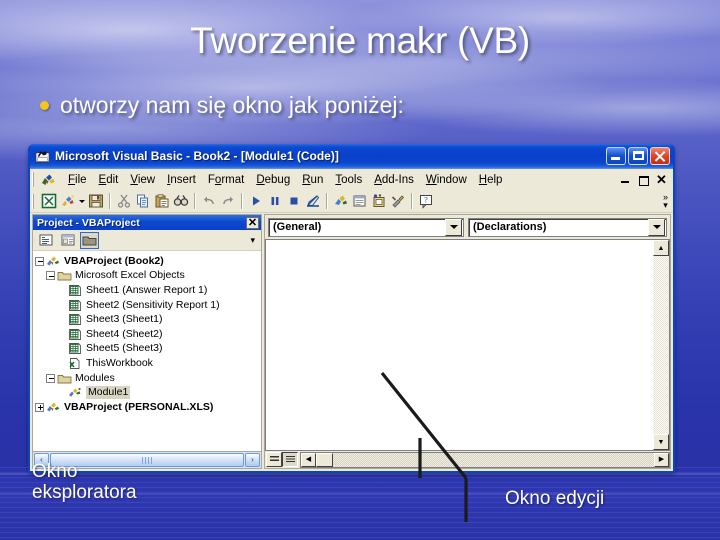 The image size is (720, 540). What do you see at coordinates (274, 201) in the screenshot?
I see `pause-icon` at bounding box center [274, 201].